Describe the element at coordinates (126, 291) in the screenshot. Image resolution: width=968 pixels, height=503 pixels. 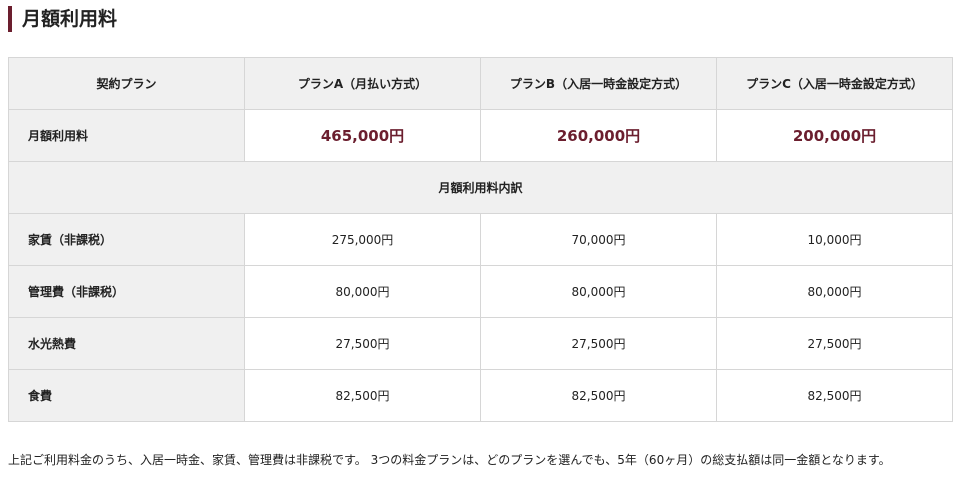
I see `row-label: 管理費（非課税）` at that location.